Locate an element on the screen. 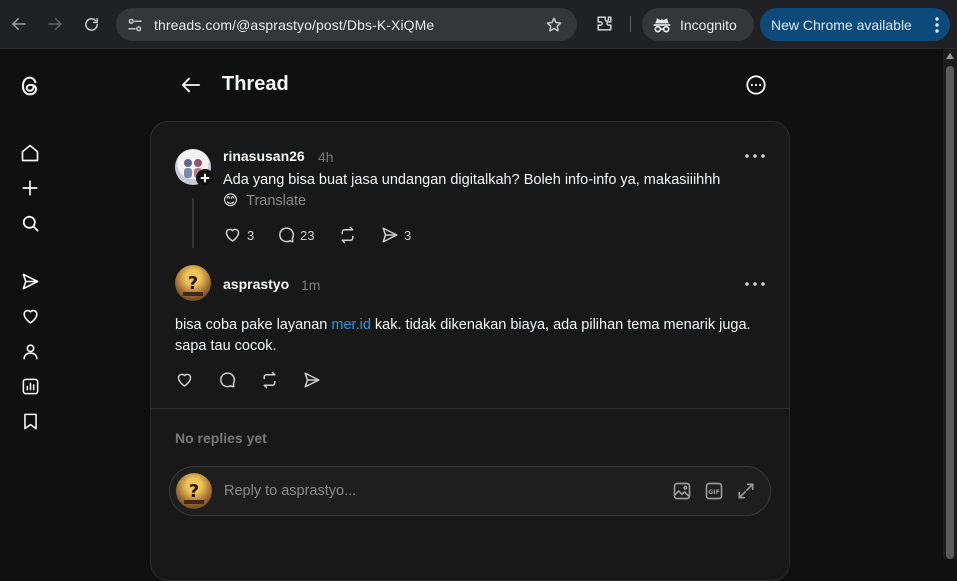 Image resolution: width=957 pixels, height=581 pixels. reply-repost-button is located at coordinates (269, 380).